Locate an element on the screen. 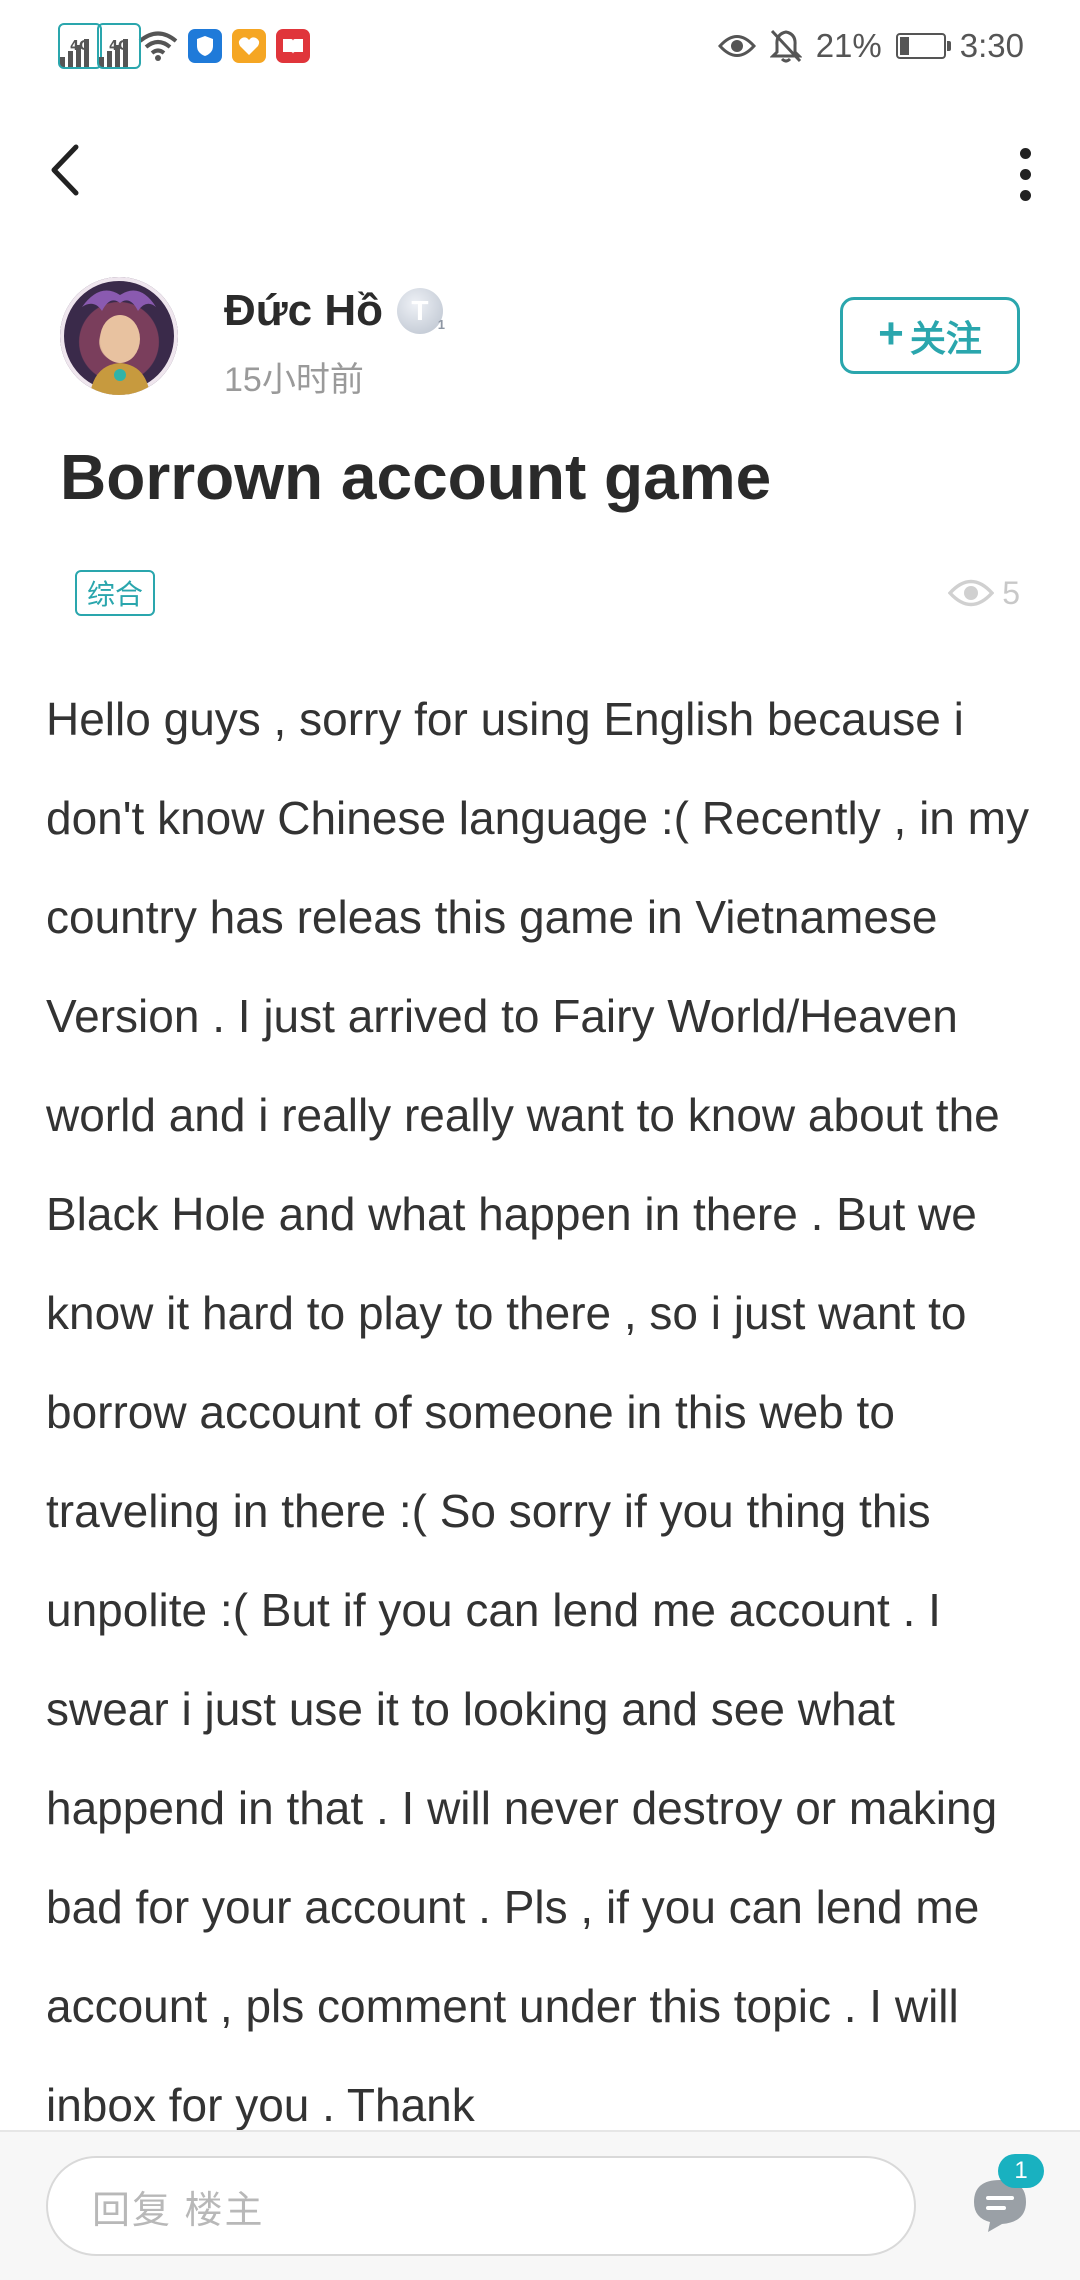  avatar is located at coordinates (119, 336).